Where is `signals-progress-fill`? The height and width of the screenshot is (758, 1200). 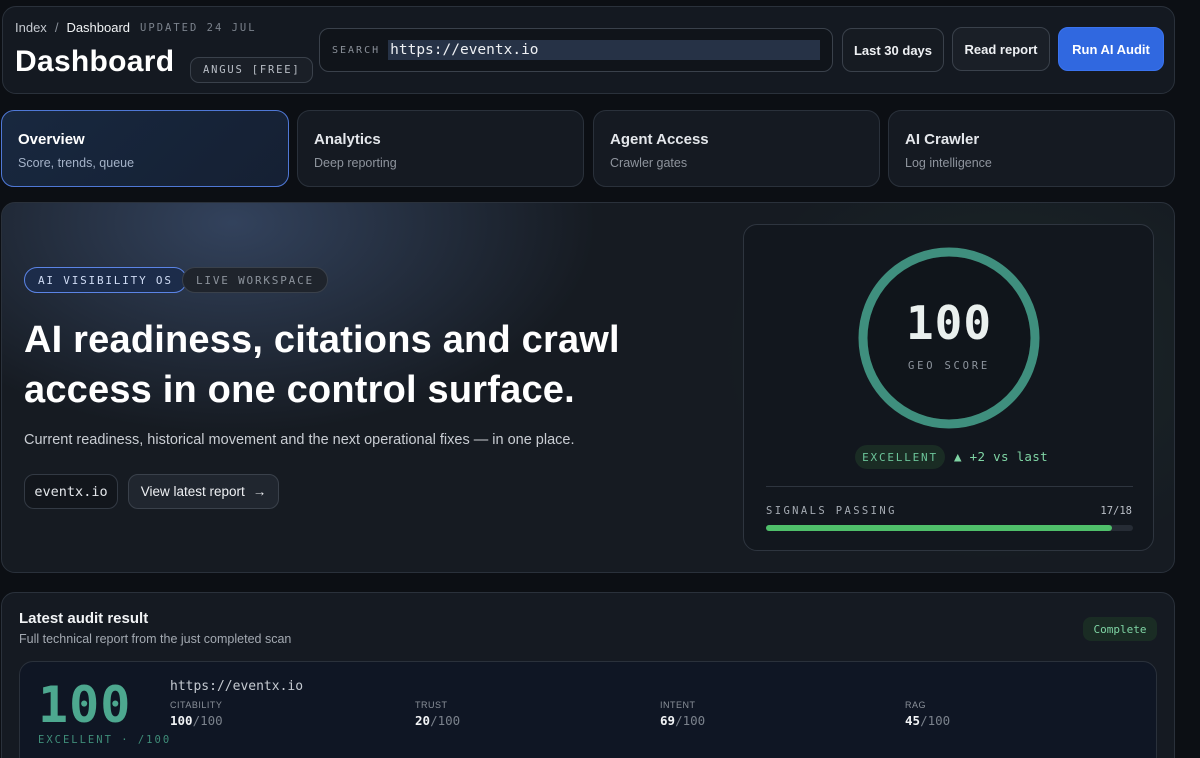
signals-progress-fill is located at coordinates (939, 528).